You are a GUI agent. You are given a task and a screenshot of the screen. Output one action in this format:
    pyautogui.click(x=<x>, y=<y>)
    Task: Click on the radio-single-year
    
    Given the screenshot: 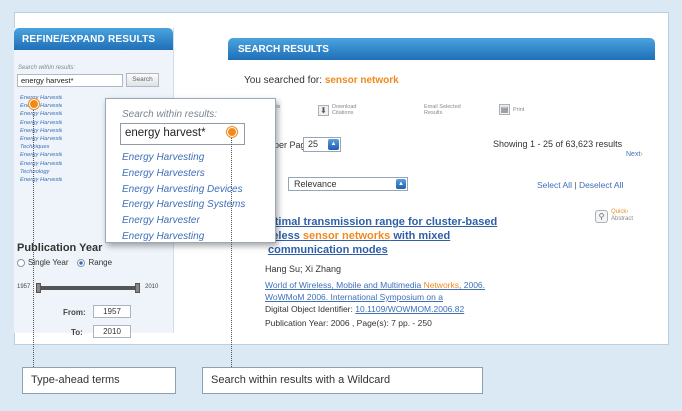 What is the action you would take?
    pyautogui.click(x=21, y=262)
    